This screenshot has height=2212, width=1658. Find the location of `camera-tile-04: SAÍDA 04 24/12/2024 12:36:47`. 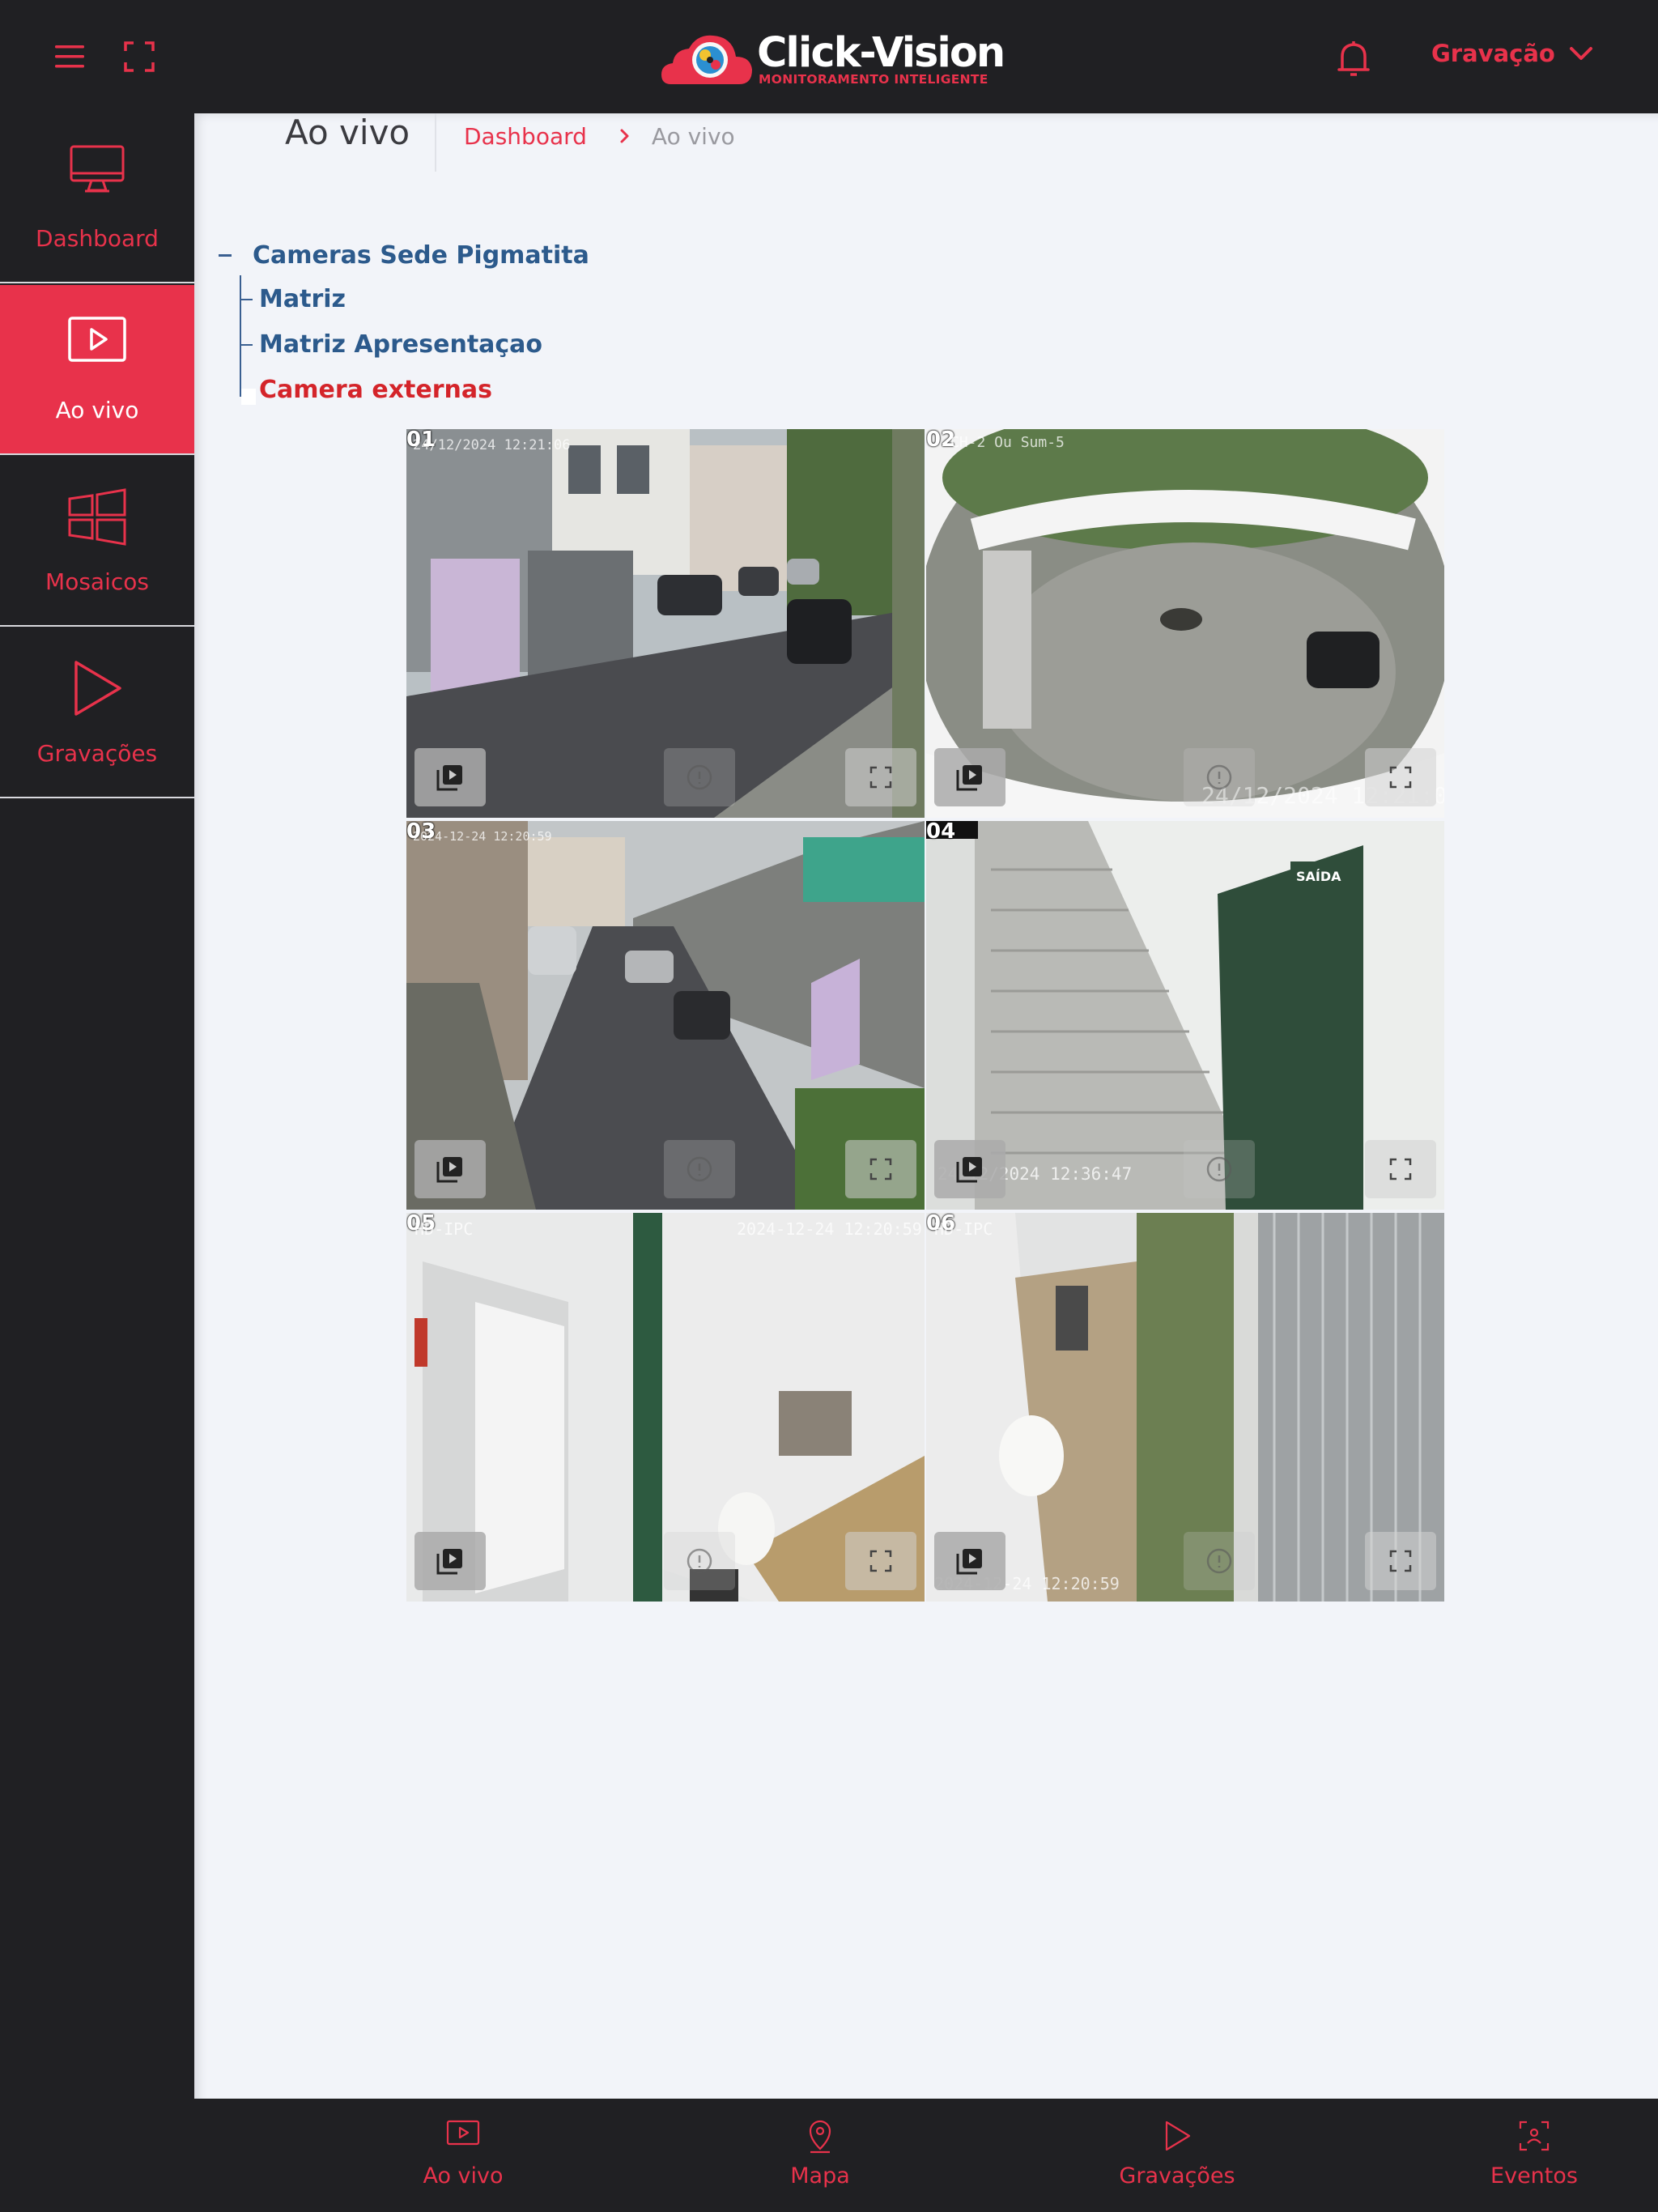

camera-tile-04: SAÍDA 04 24/12/2024 12:36:47 is located at coordinates (1185, 1016).